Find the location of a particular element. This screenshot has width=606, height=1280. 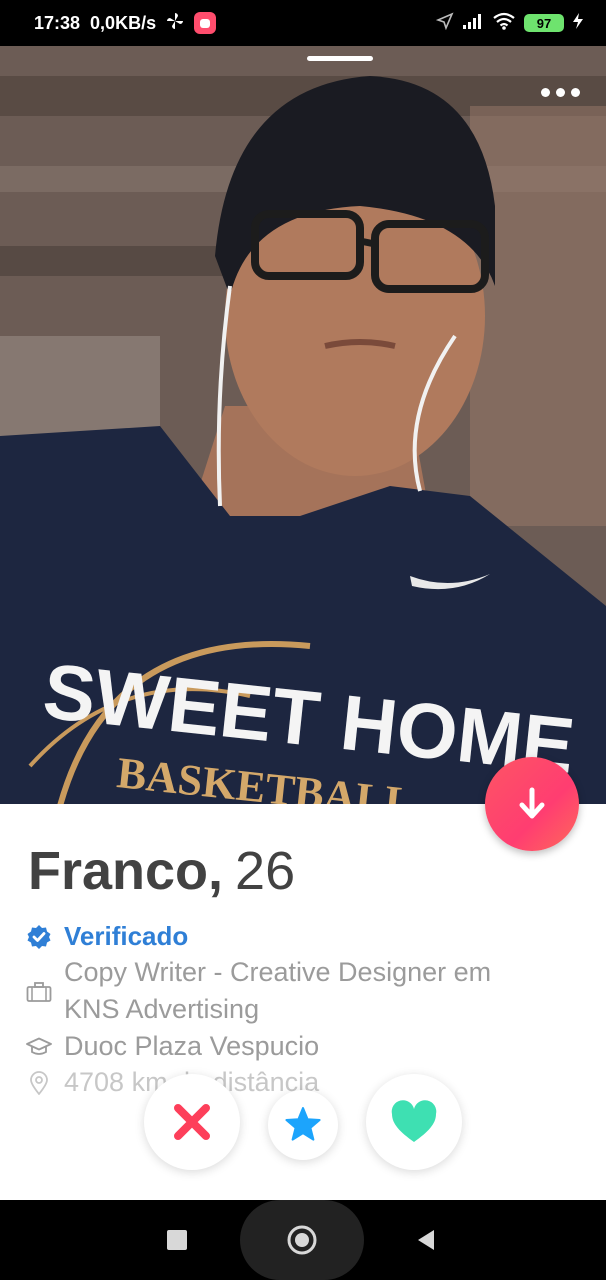

profile-name: Franco, is located at coordinates (126, 871).